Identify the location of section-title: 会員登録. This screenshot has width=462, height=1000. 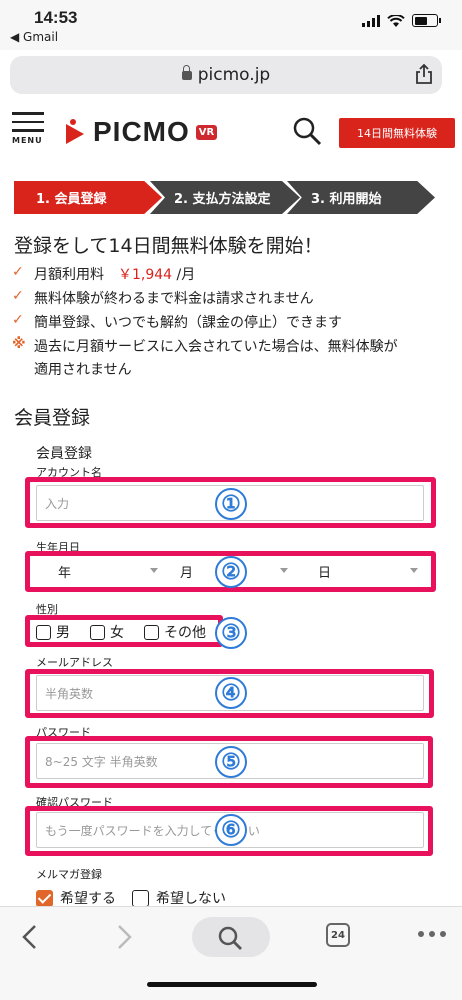
(52, 418).